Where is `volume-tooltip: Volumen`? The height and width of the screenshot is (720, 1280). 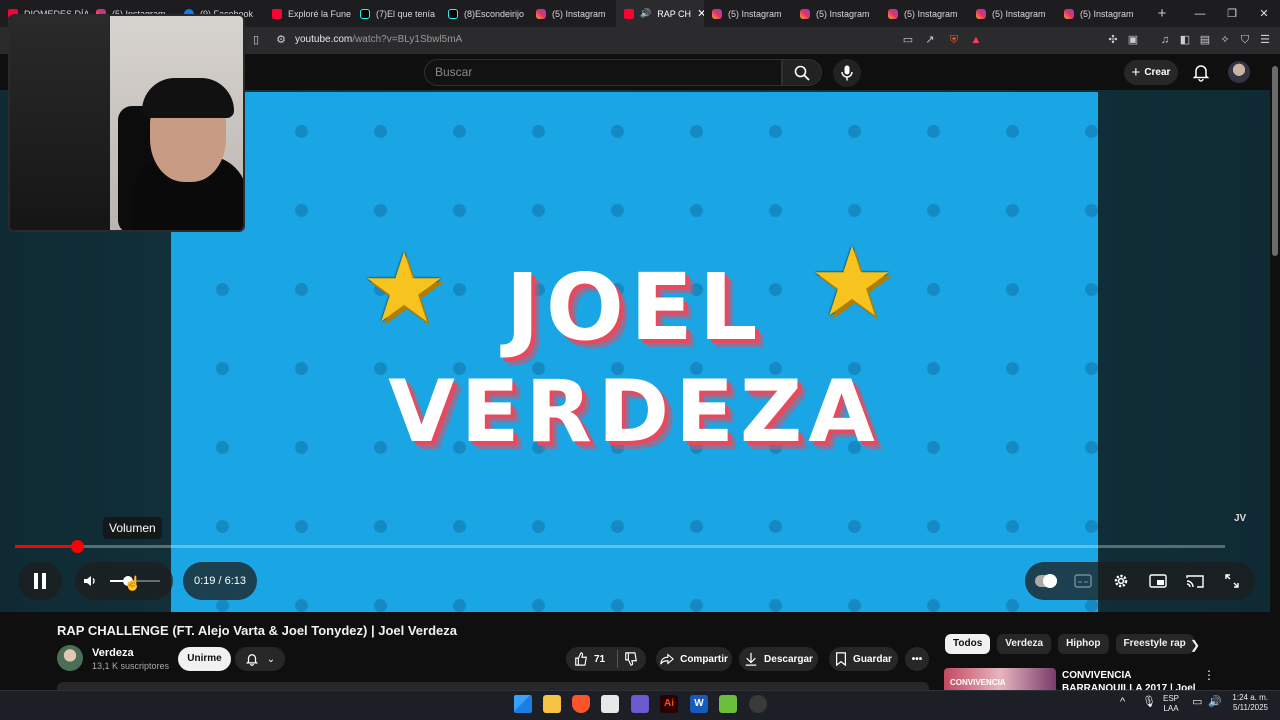
volume-tooltip: Volumen is located at coordinates (132, 528).